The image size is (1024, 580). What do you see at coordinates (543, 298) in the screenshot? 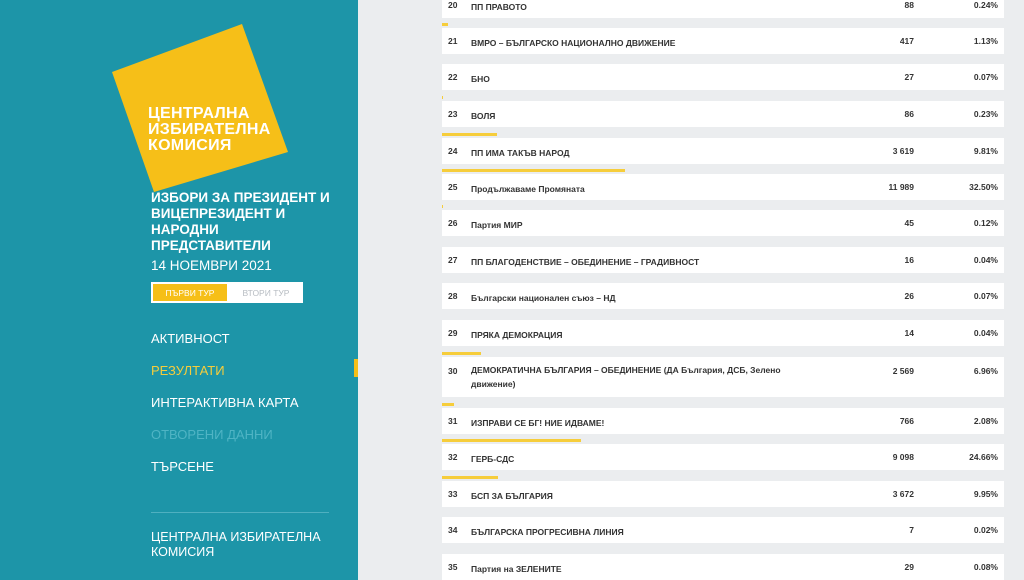
I see `result-party-name: Български национален съюз – НД` at bounding box center [543, 298].